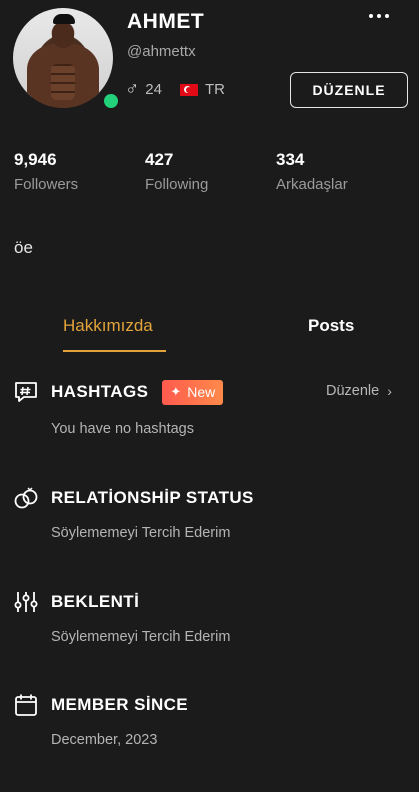  Describe the element at coordinates (63, 58) in the screenshot. I see `avatar` at that location.